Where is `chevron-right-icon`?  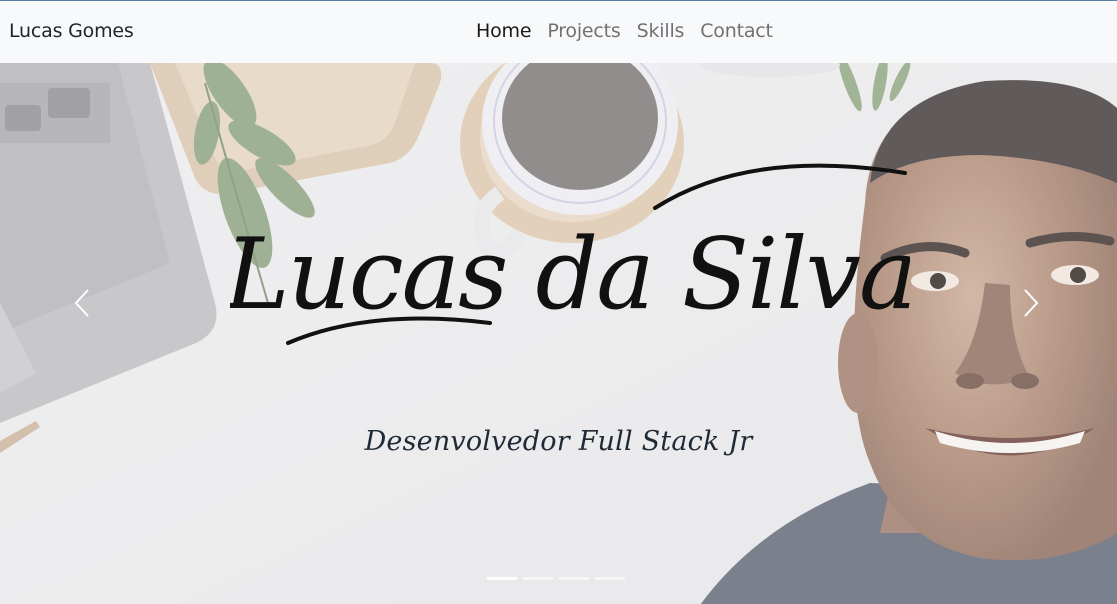
chevron-right-icon is located at coordinates (1031, 303).